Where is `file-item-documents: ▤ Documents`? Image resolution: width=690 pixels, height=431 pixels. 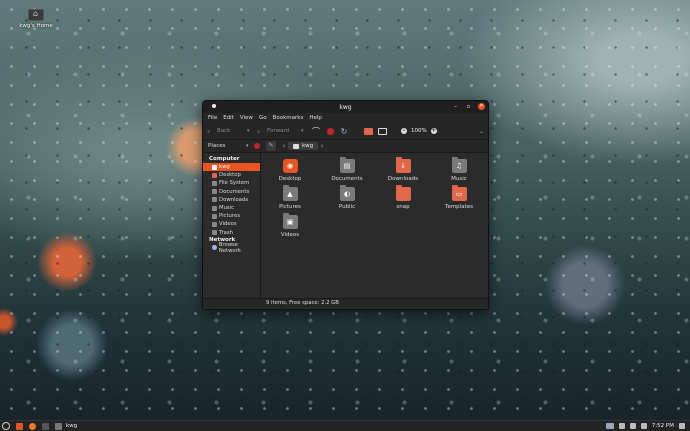
file-item-documents: ▤ Documents is located at coordinates (347, 169).